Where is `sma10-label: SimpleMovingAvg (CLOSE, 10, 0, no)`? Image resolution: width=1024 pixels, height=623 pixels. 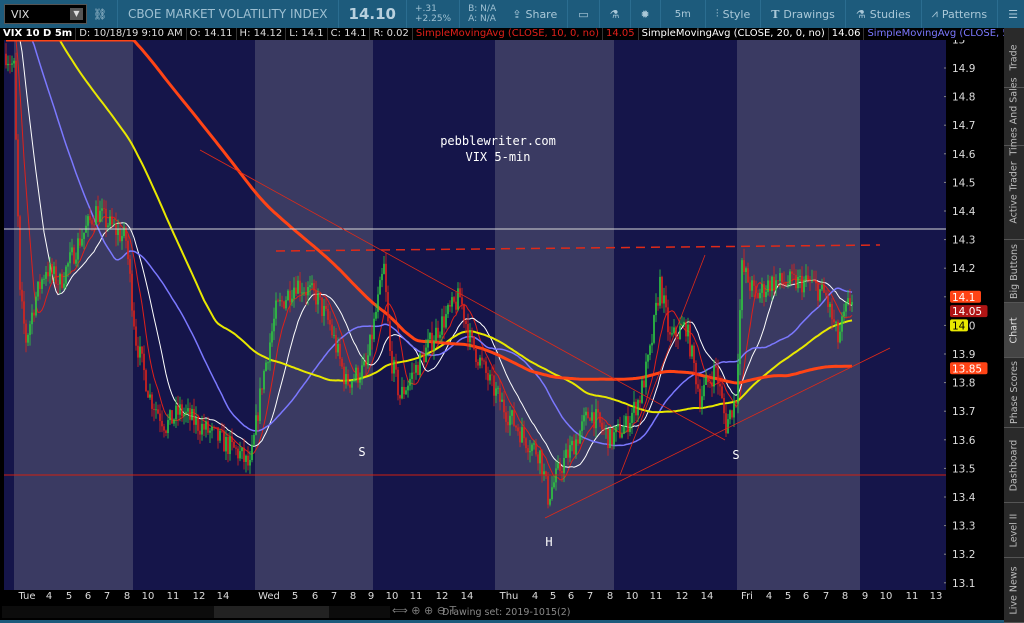
sma10-label: SimpleMovingAvg (CLOSE, 10, 0, no) is located at coordinates (508, 34).